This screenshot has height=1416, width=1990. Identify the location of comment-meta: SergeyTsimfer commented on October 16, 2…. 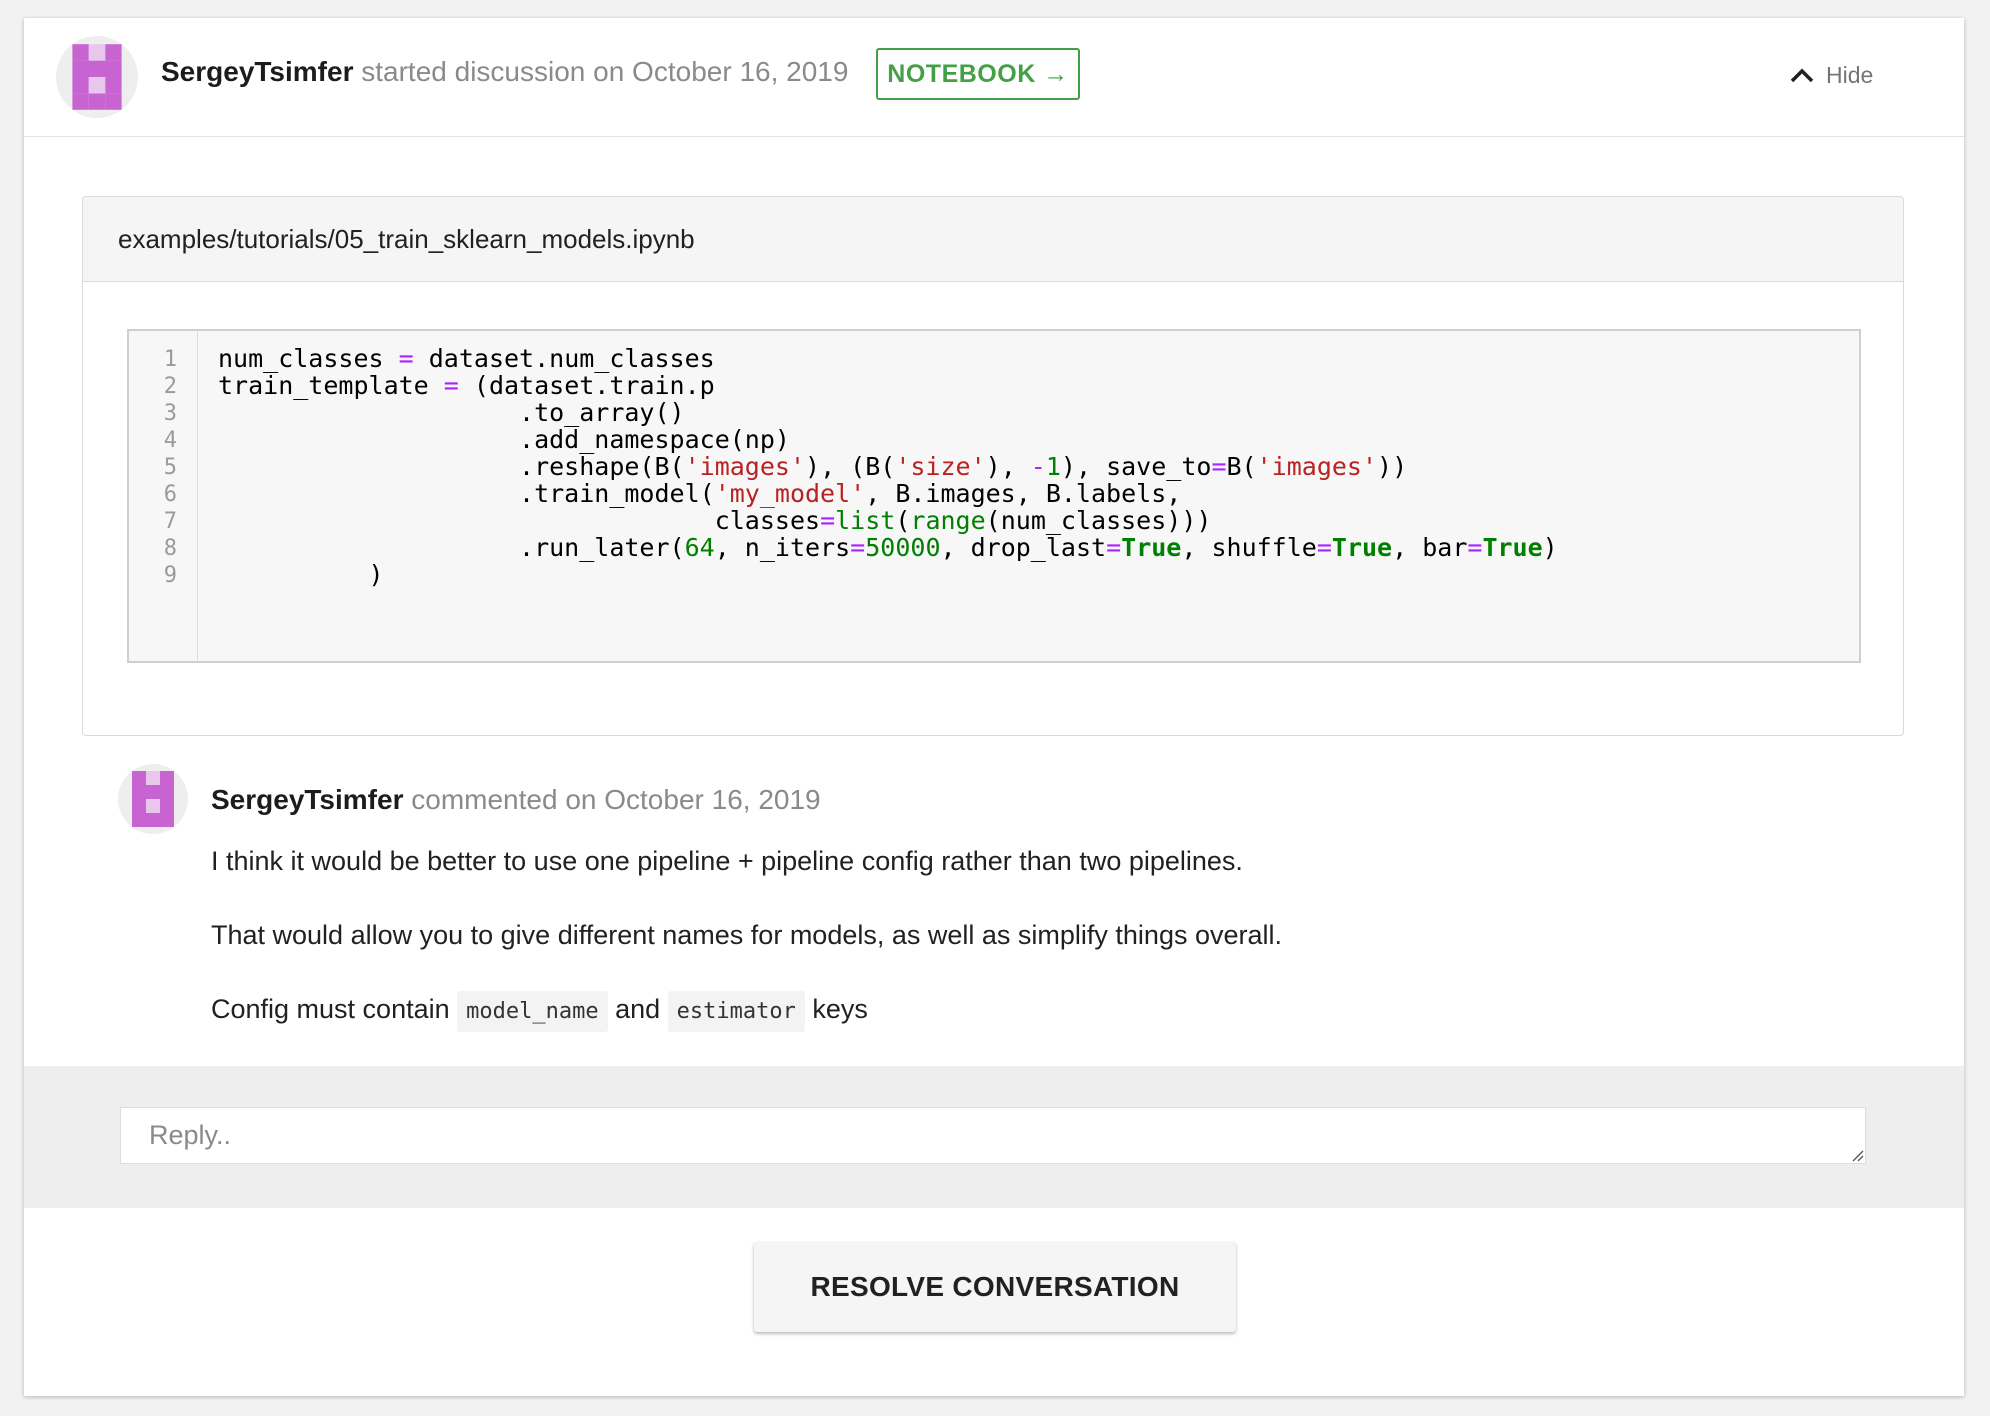
(516, 800).